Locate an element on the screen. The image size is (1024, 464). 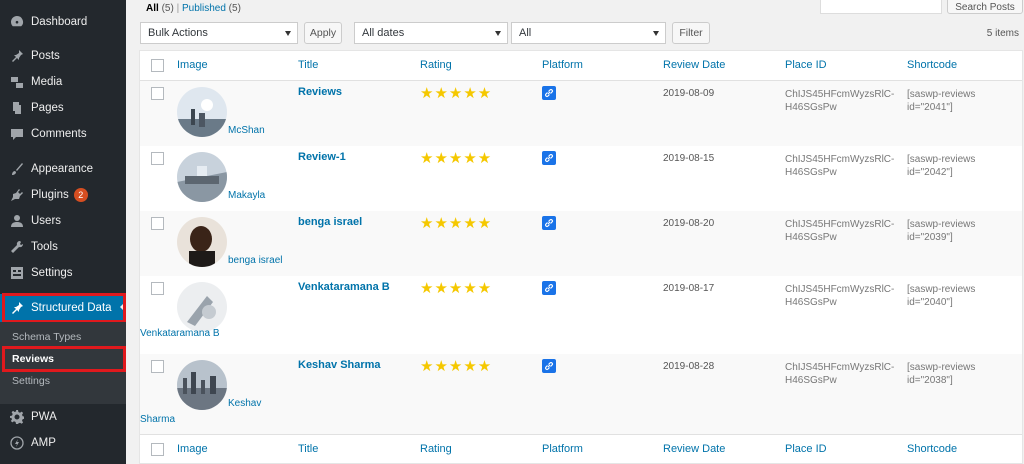
platform-filter-select: All is located at coordinates (588, 33).